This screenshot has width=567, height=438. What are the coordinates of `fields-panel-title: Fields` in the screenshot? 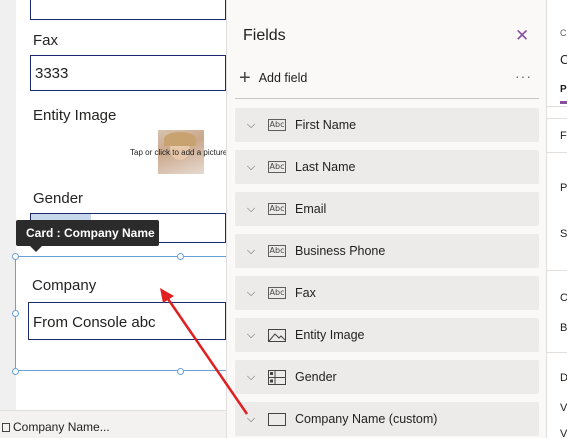 It's located at (264, 35).